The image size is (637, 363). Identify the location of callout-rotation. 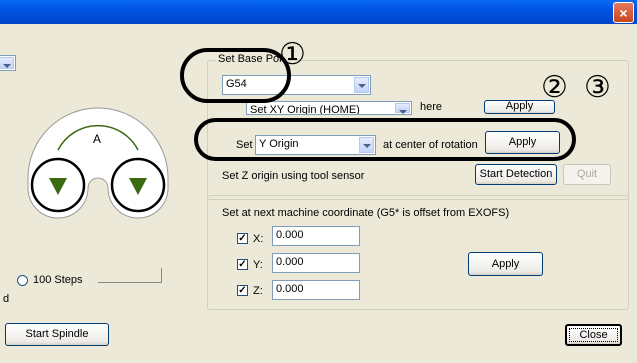
(385, 139).